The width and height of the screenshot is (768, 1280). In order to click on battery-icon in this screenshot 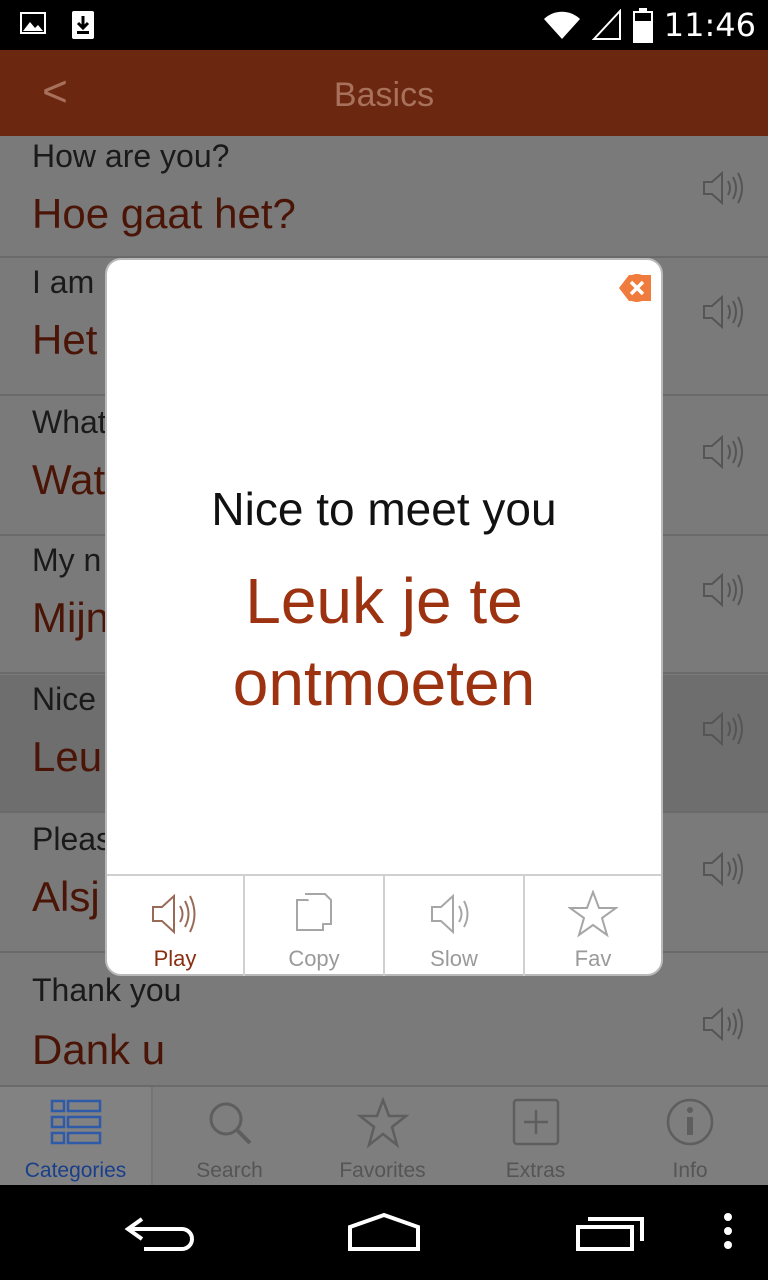, I will do `click(642, 25)`.